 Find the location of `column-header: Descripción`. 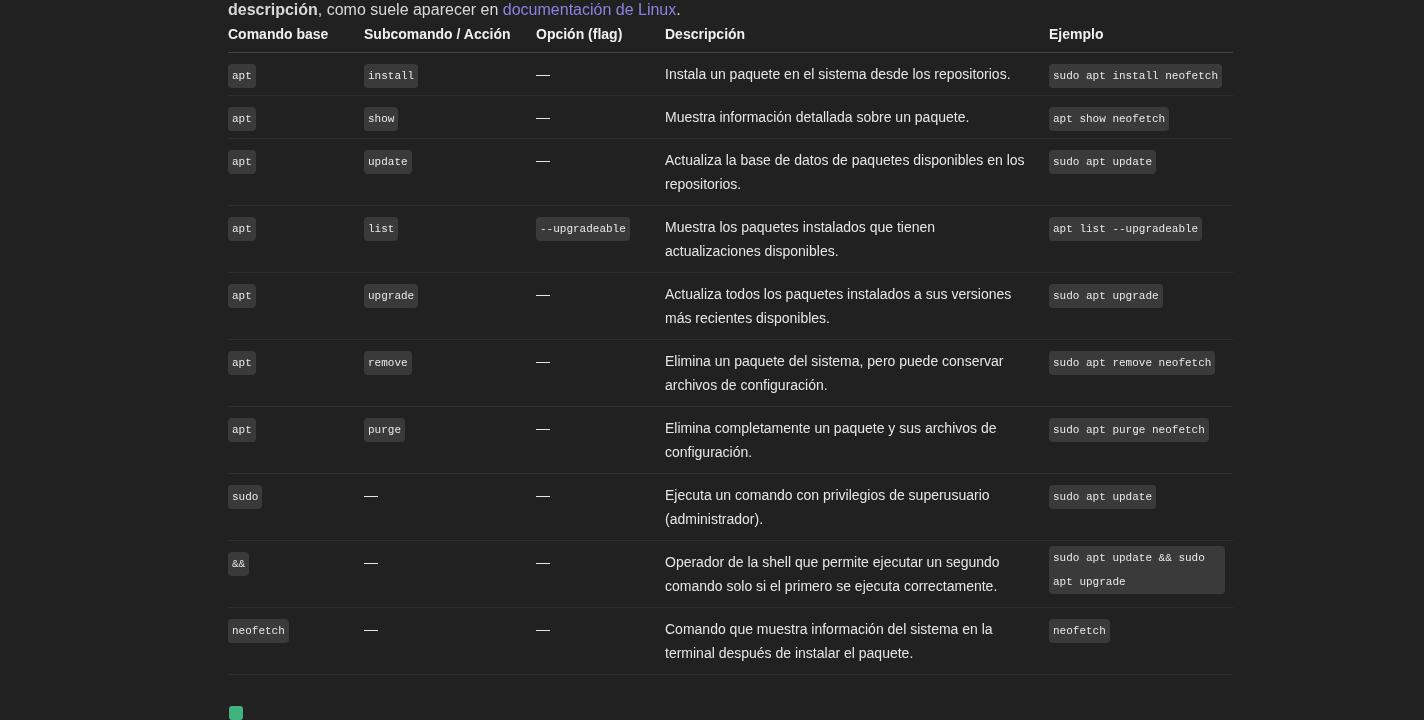

column-header: Descripción is located at coordinates (705, 34).